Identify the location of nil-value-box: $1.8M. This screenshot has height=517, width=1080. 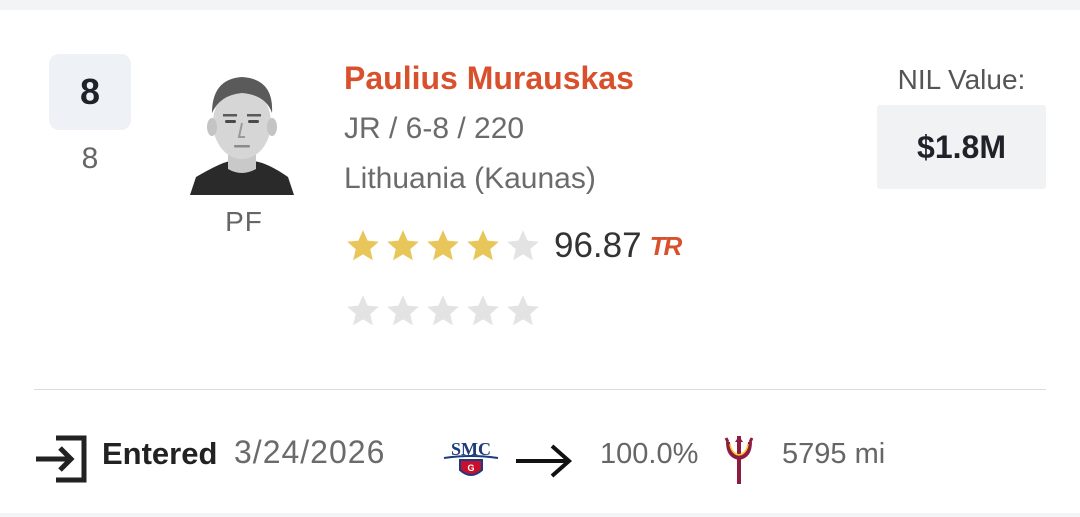
(961, 147).